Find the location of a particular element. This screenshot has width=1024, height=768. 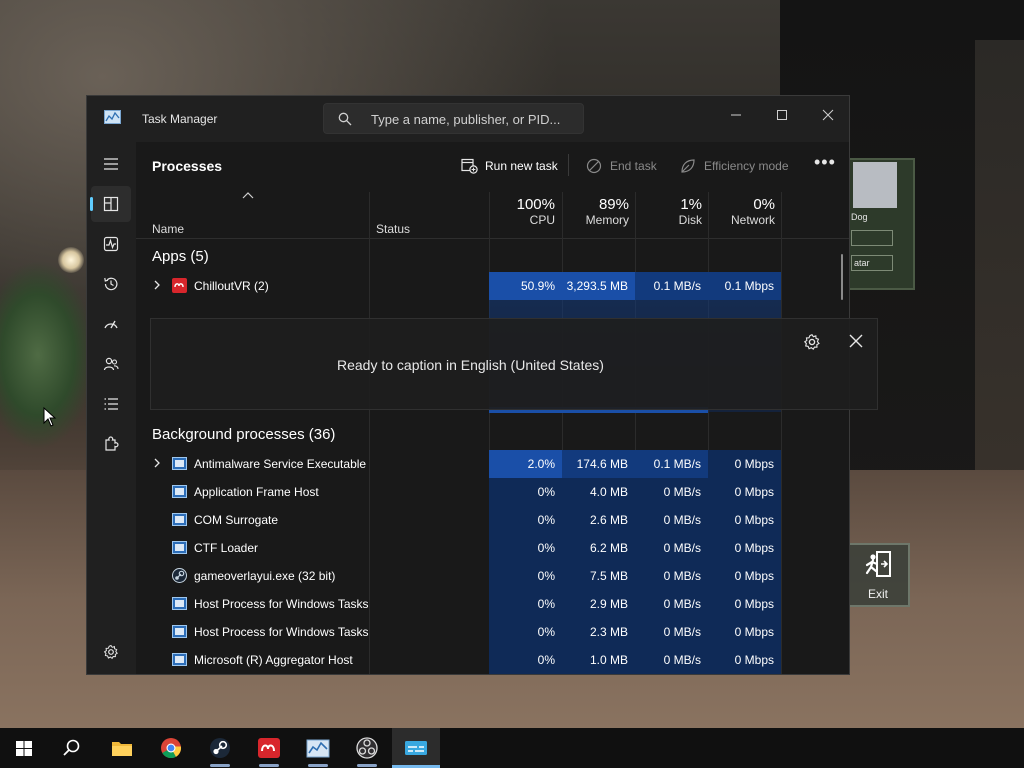

disk-cell: 0.1 MB/s is located at coordinates (671, 286).